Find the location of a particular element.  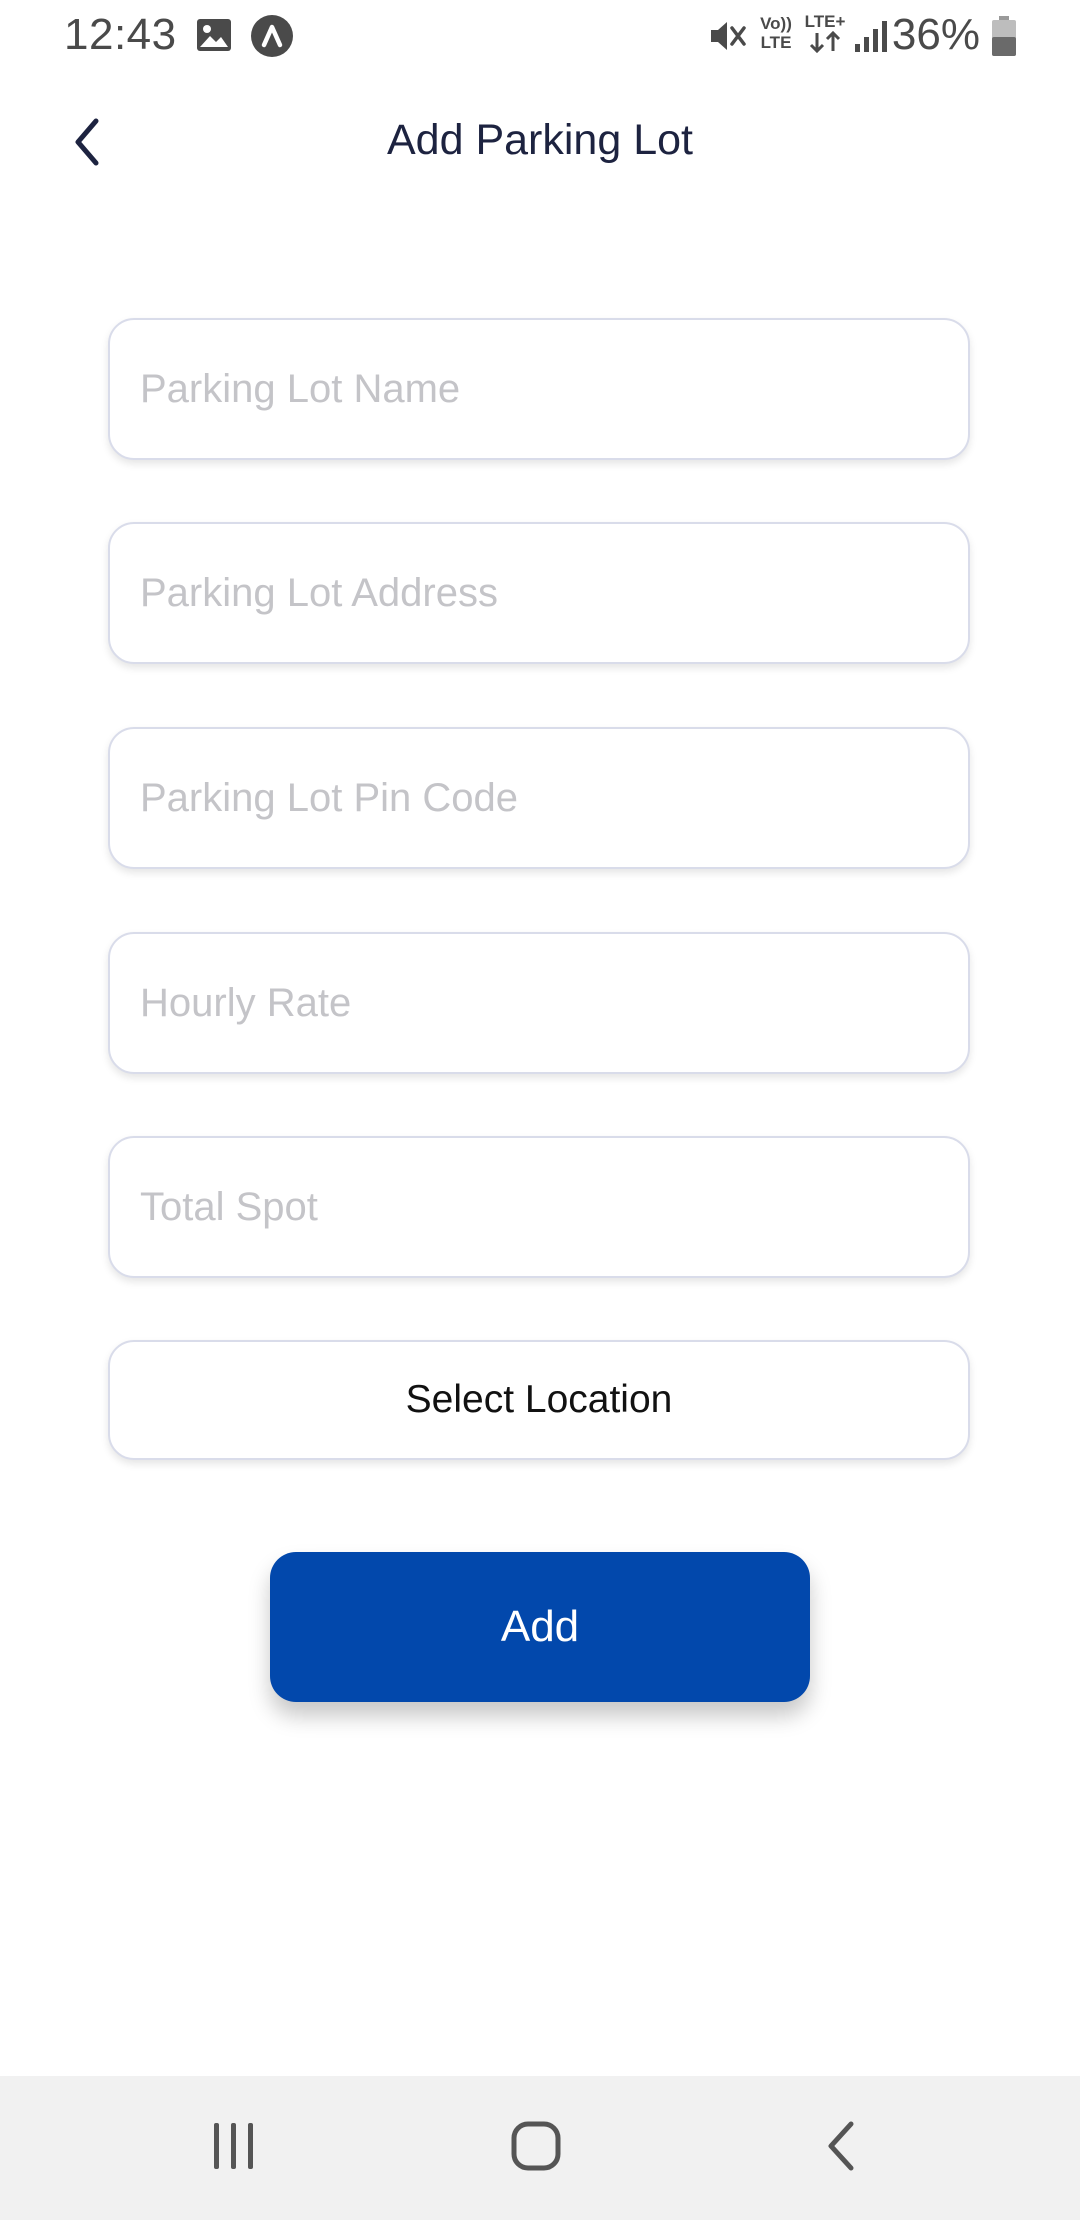

parking-lot-pincode-field is located at coordinates (539, 798).